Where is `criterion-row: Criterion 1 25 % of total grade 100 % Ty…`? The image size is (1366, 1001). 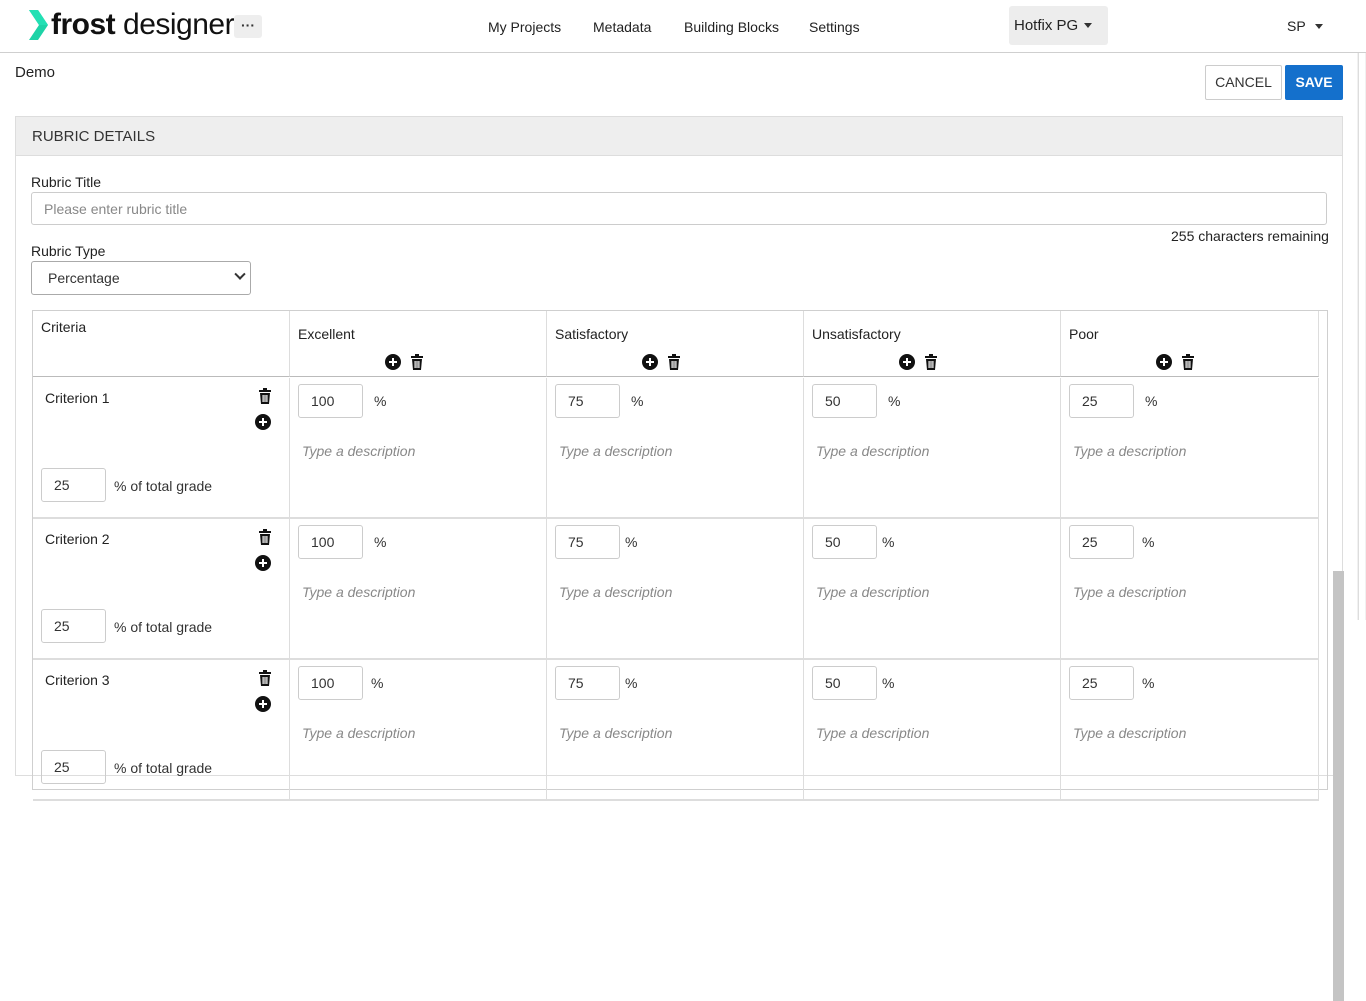
criterion-row: Criterion 1 25 % of total grade 100 % Ty… is located at coordinates (676, 448).